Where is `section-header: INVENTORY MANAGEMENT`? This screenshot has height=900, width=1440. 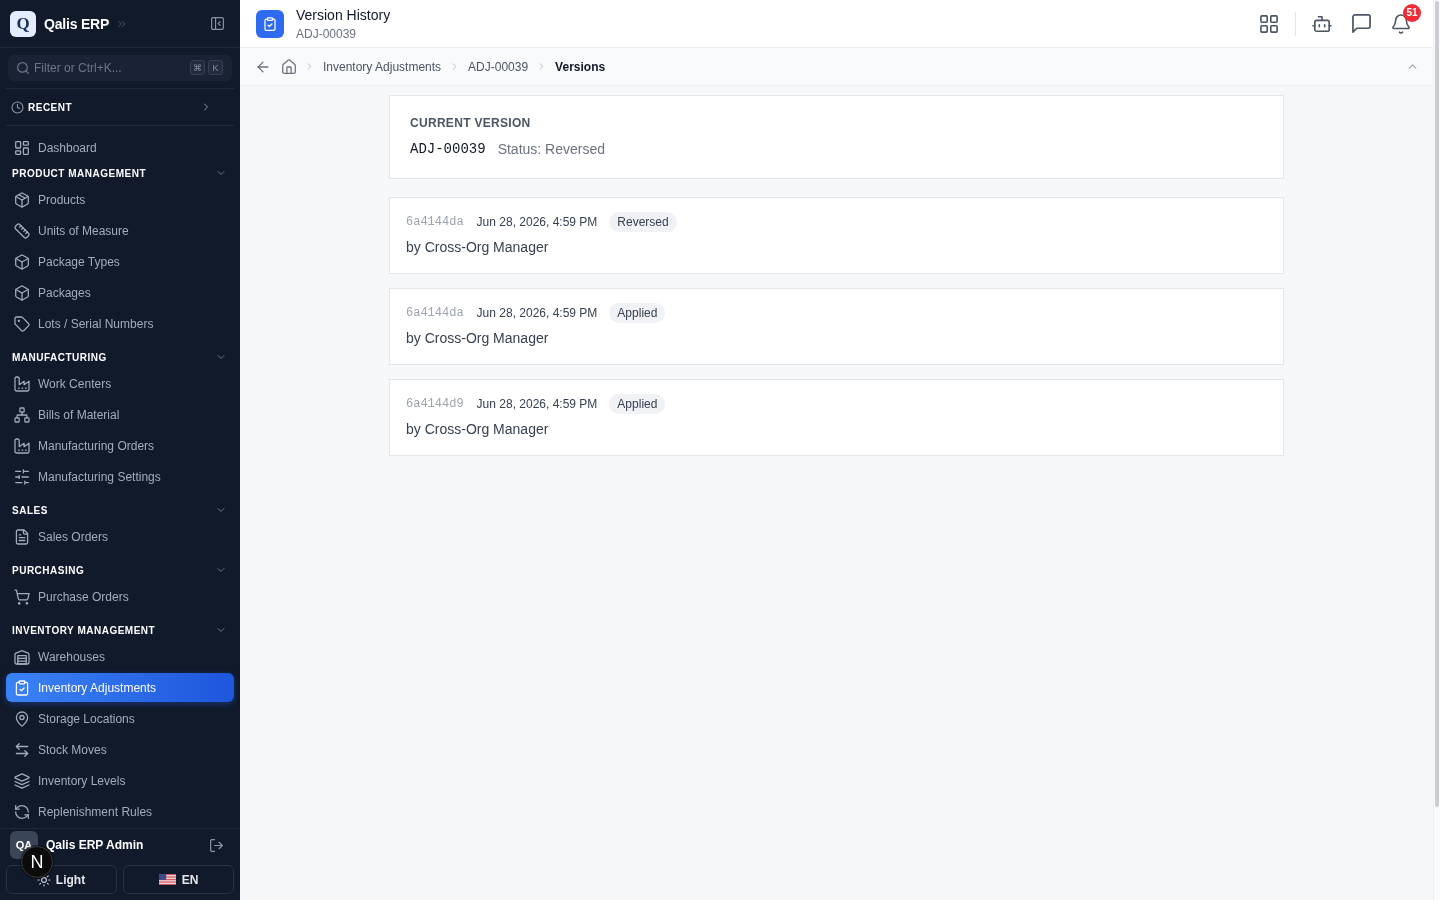
section-header: INVENTORY MANAGEMENT is located at coordinates (120, 630).